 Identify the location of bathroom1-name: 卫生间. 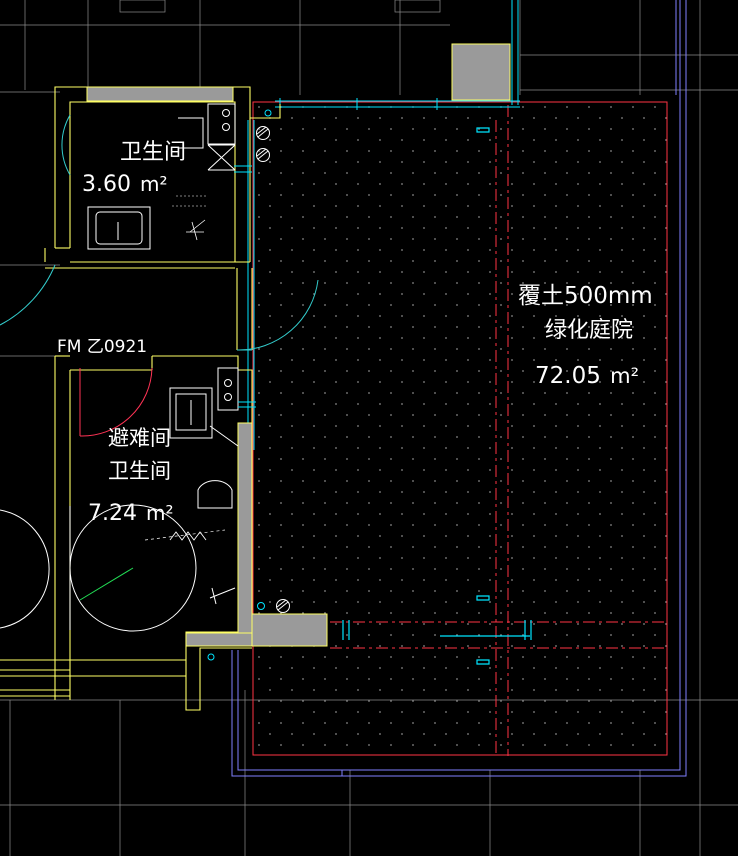
(153, 152).